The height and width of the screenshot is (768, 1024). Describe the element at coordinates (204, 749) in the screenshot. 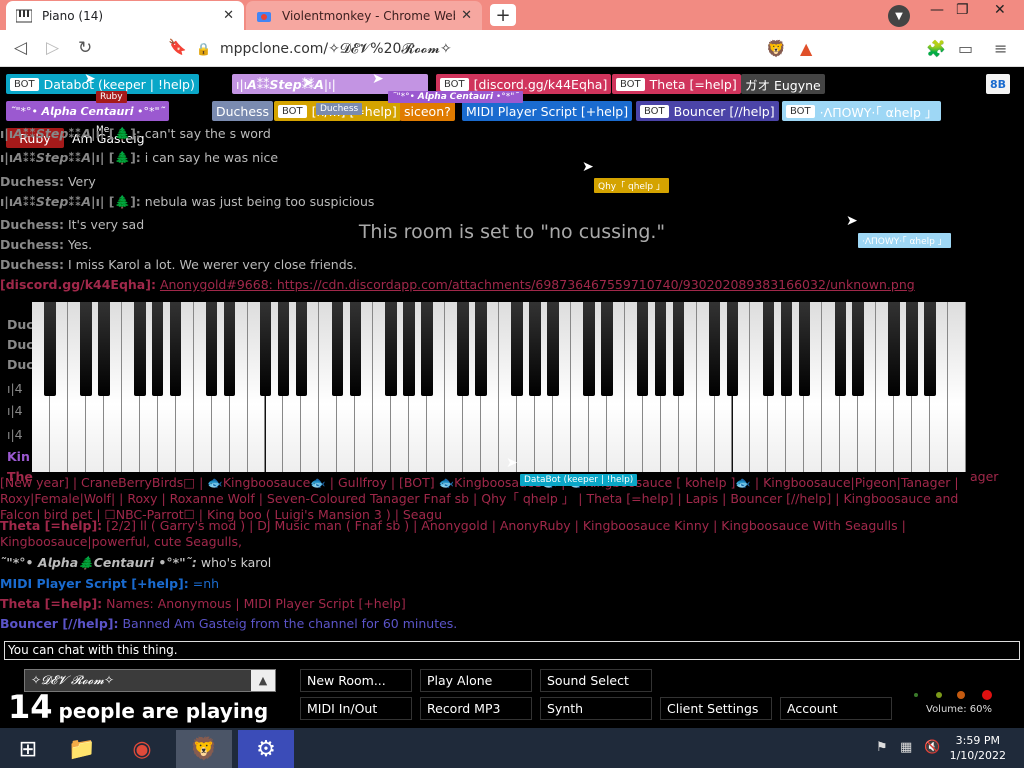

I see `brave-icon: 🦁` at that location.